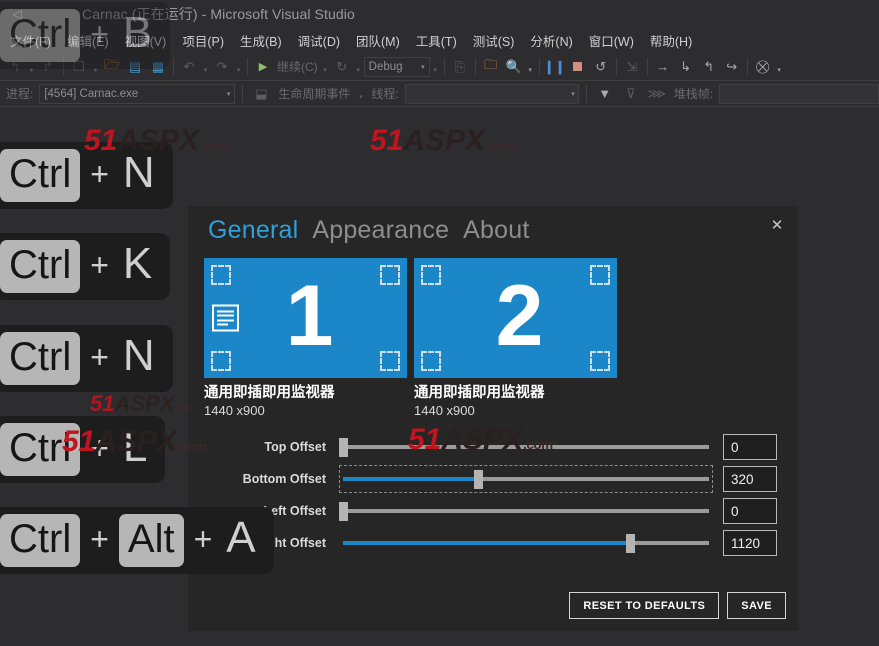  What do you see at coordinates (319, 41) in the screenshot?
I see `menu-item-debug: 调试(D)` at bounding box center [319, 41].